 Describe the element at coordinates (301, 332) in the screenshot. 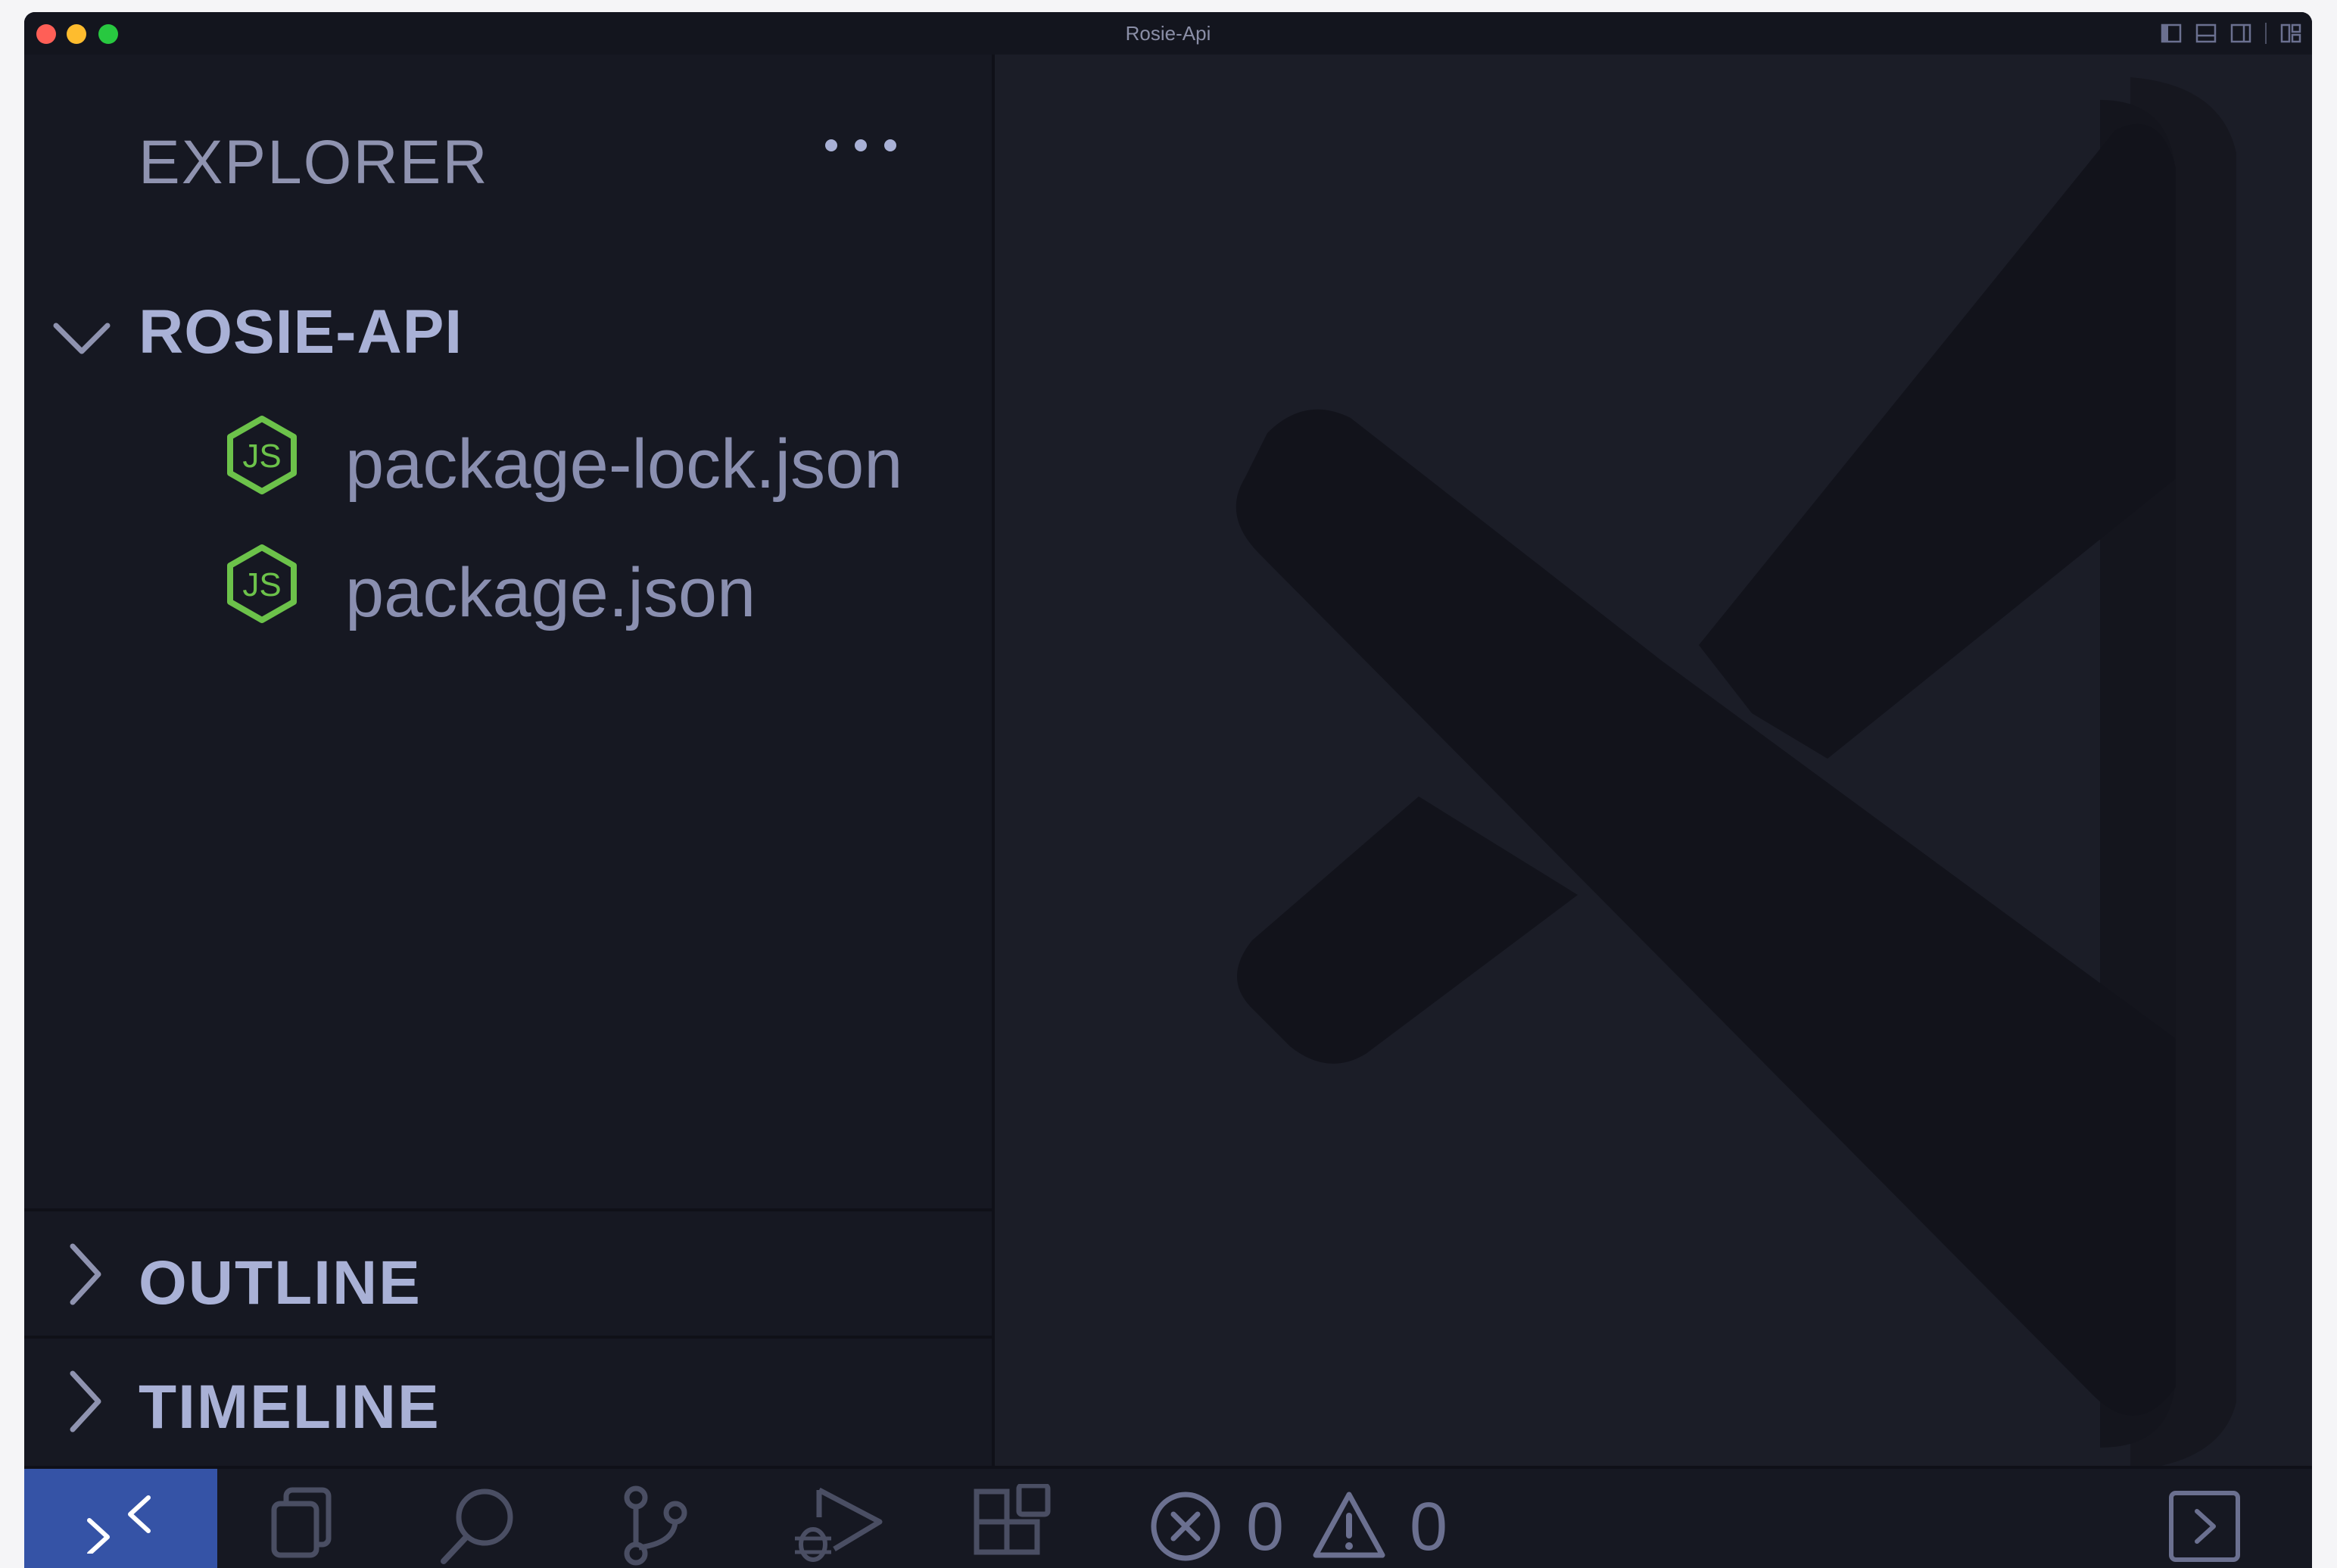

I see `folder-name: ROSIE-API` at that location.